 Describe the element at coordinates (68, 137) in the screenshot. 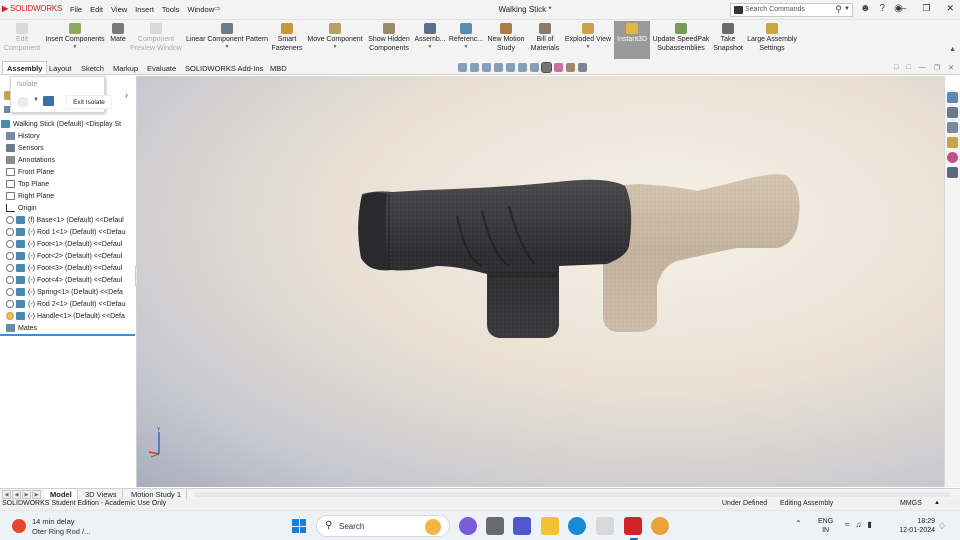

I see `tree-item-history: History` at that location.